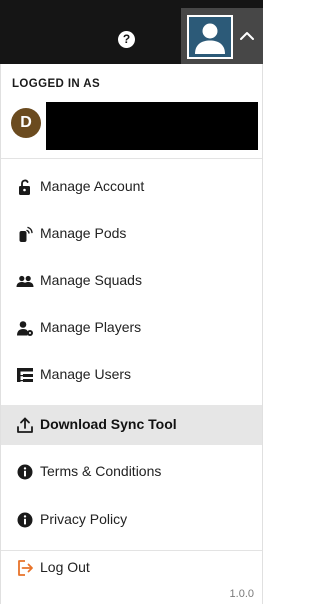 The height and width of the screenshot is (604, 320). What do you see at coordinates (92, 186) in the screenshot?
I see `menu-item-label: Manage Account` at bounding box center [92, 186].